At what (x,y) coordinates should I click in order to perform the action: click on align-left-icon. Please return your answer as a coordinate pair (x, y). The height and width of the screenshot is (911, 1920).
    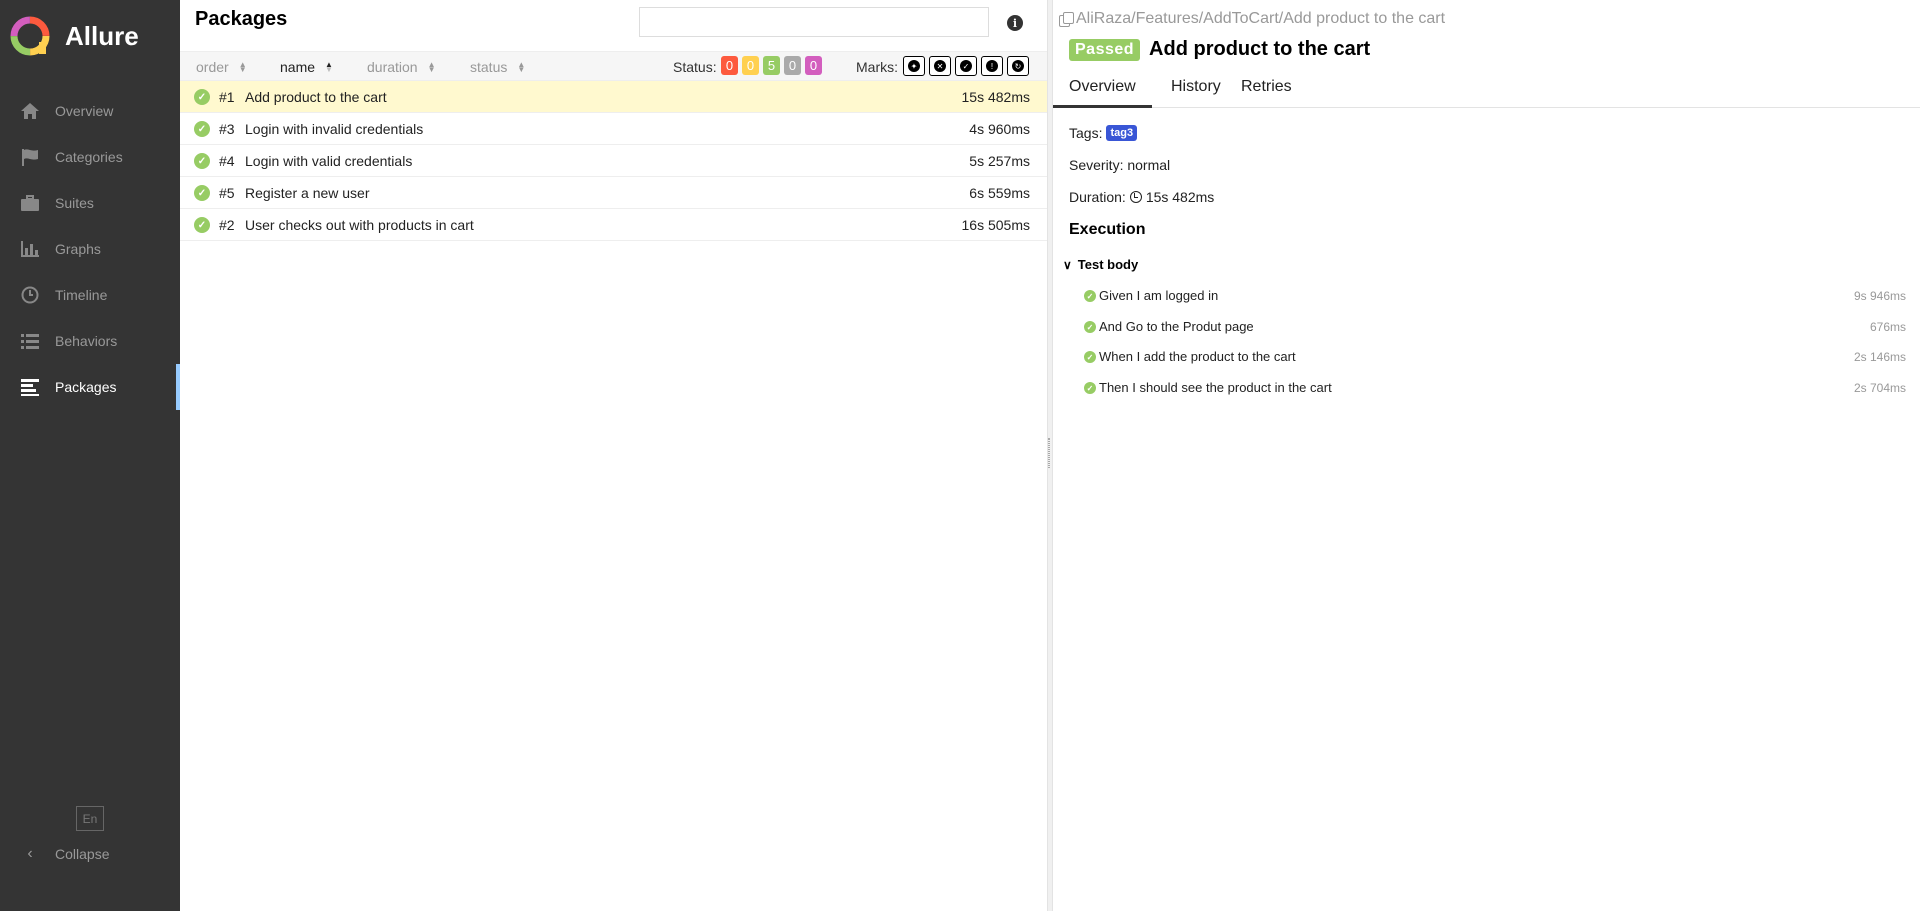
    Looking at the image, I should click on (30, 387).